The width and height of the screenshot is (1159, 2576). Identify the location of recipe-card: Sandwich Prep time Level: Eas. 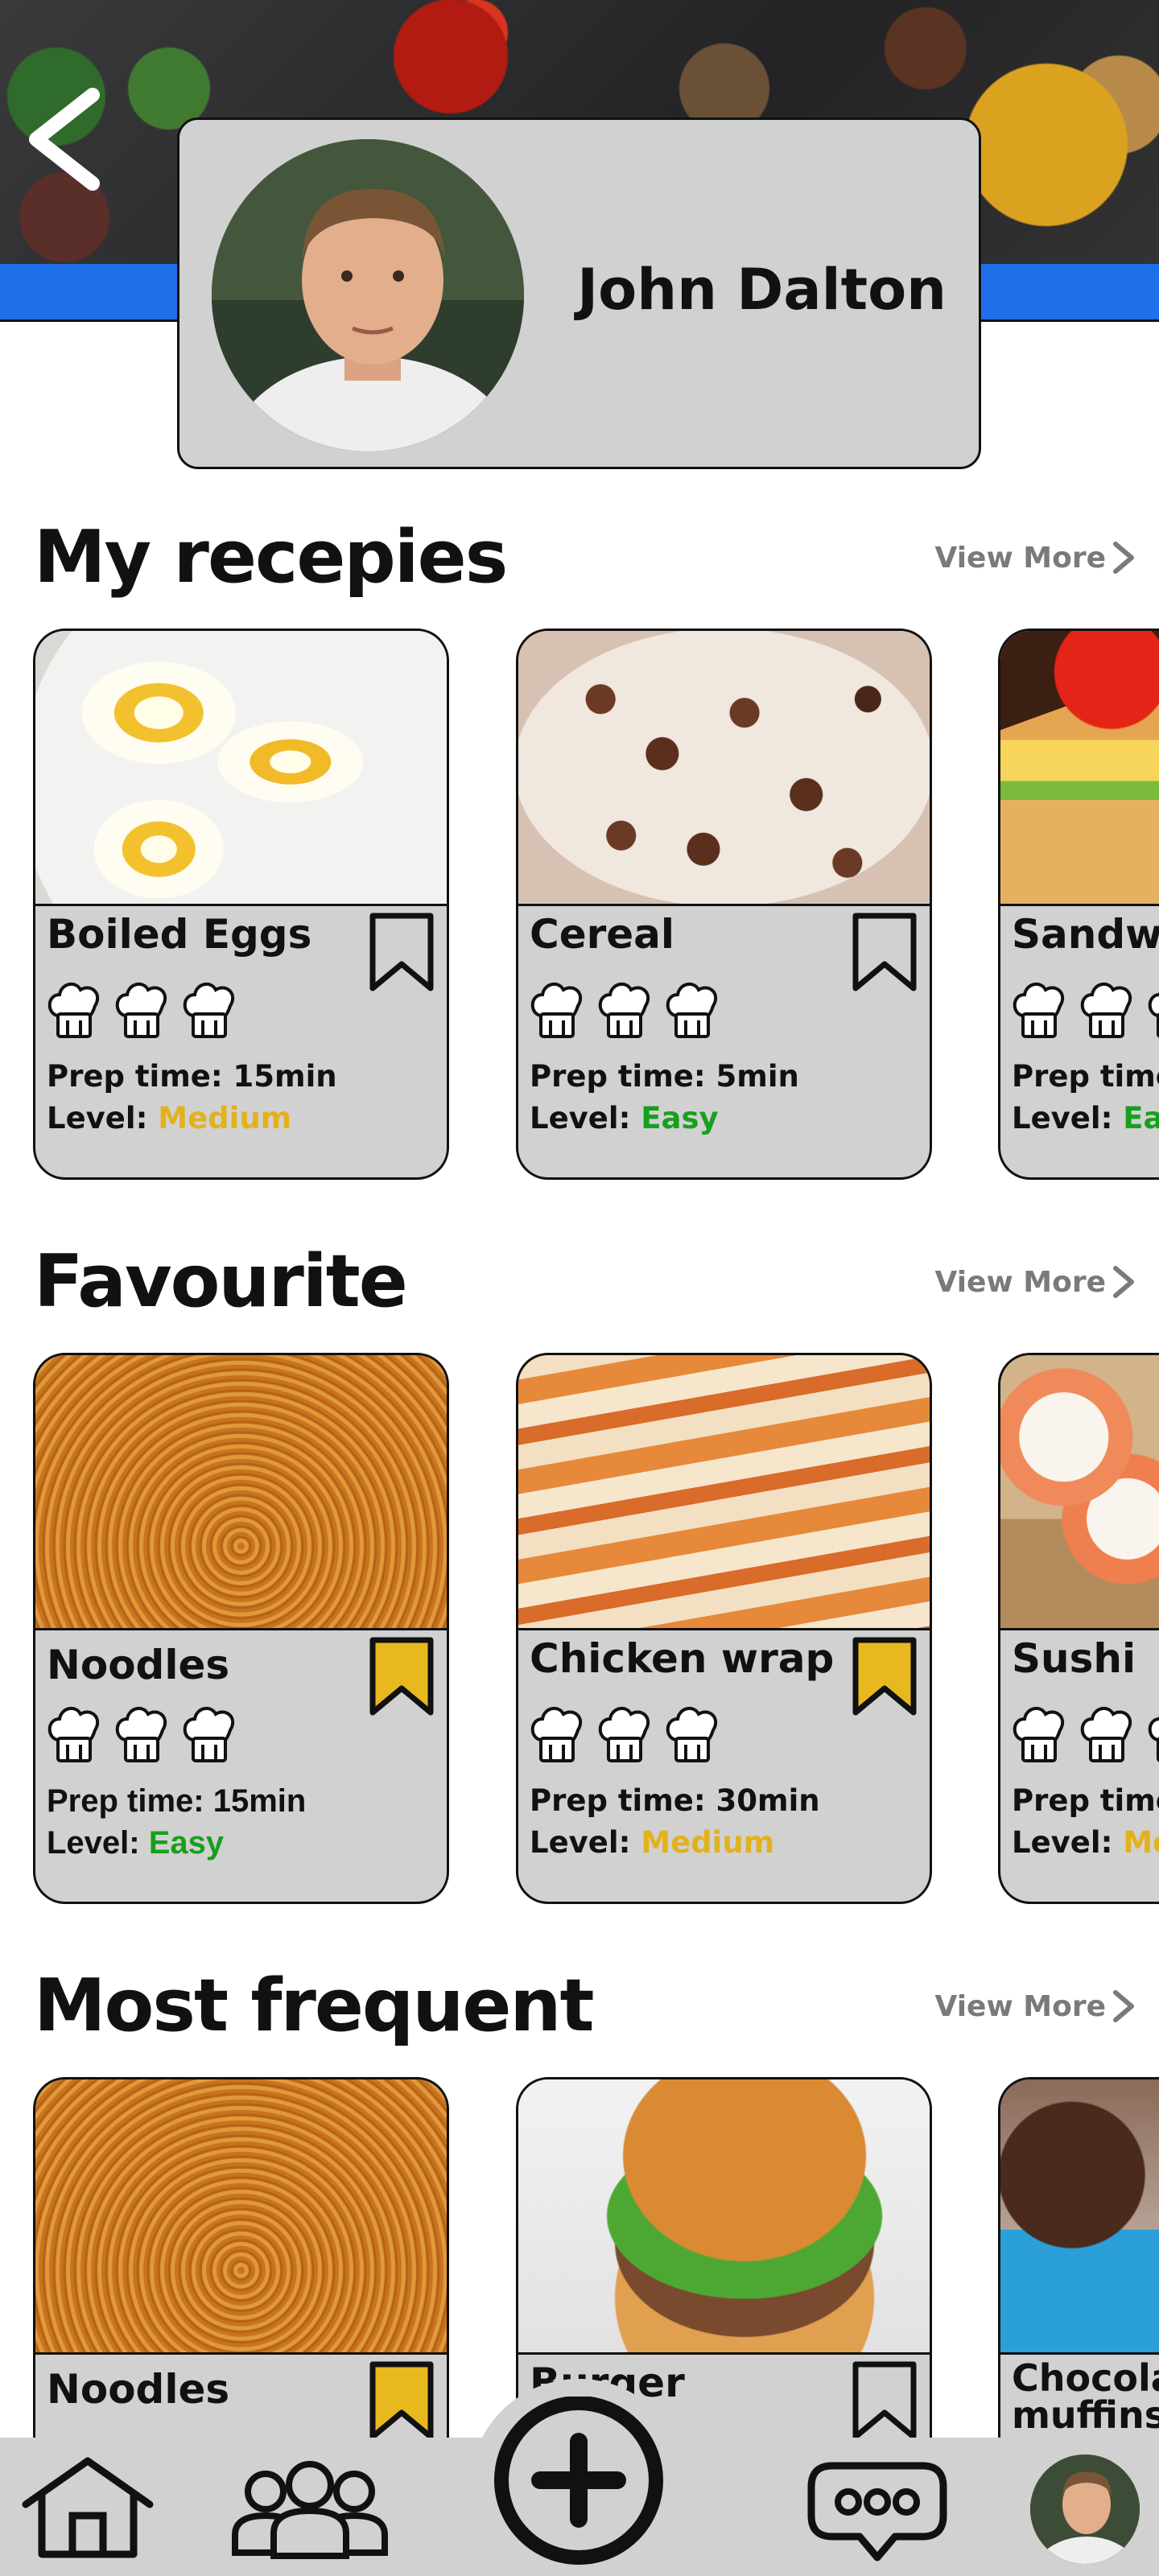
(1078, 904).